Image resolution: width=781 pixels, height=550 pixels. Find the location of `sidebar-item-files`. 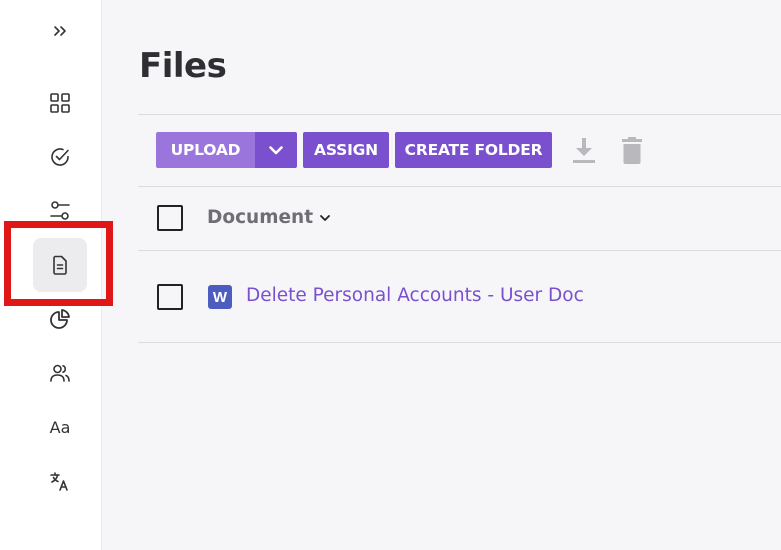

sidebar-item-files is located at coordinates (60, 265).